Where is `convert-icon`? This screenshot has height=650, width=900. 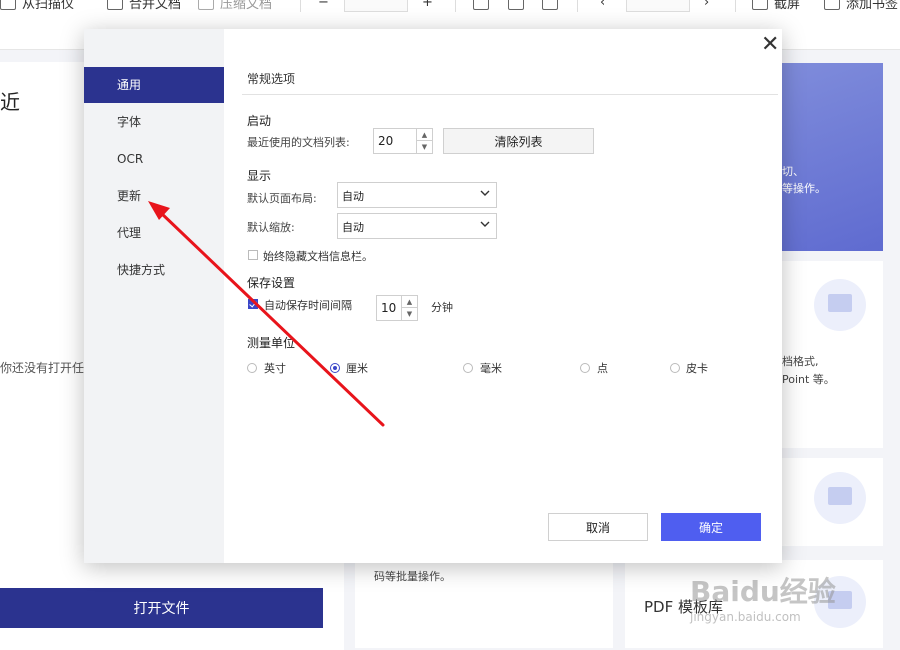
convert-icon is located at coordinates (840, 305).